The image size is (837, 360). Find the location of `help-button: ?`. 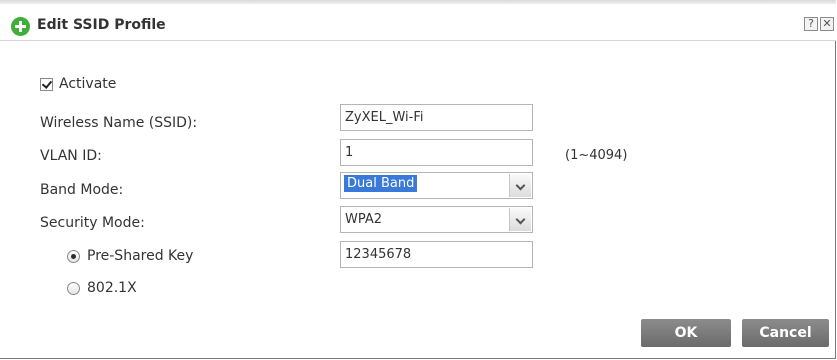

help-button: ? is located at coordinates (811, 24).